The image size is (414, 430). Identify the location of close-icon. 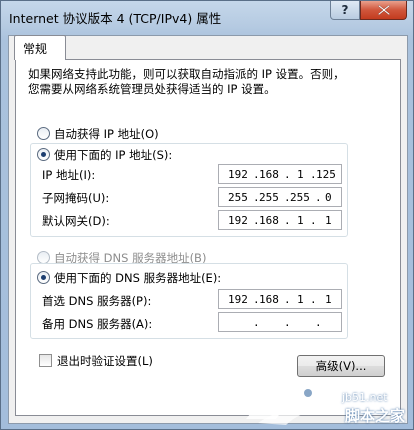
(384, 10).